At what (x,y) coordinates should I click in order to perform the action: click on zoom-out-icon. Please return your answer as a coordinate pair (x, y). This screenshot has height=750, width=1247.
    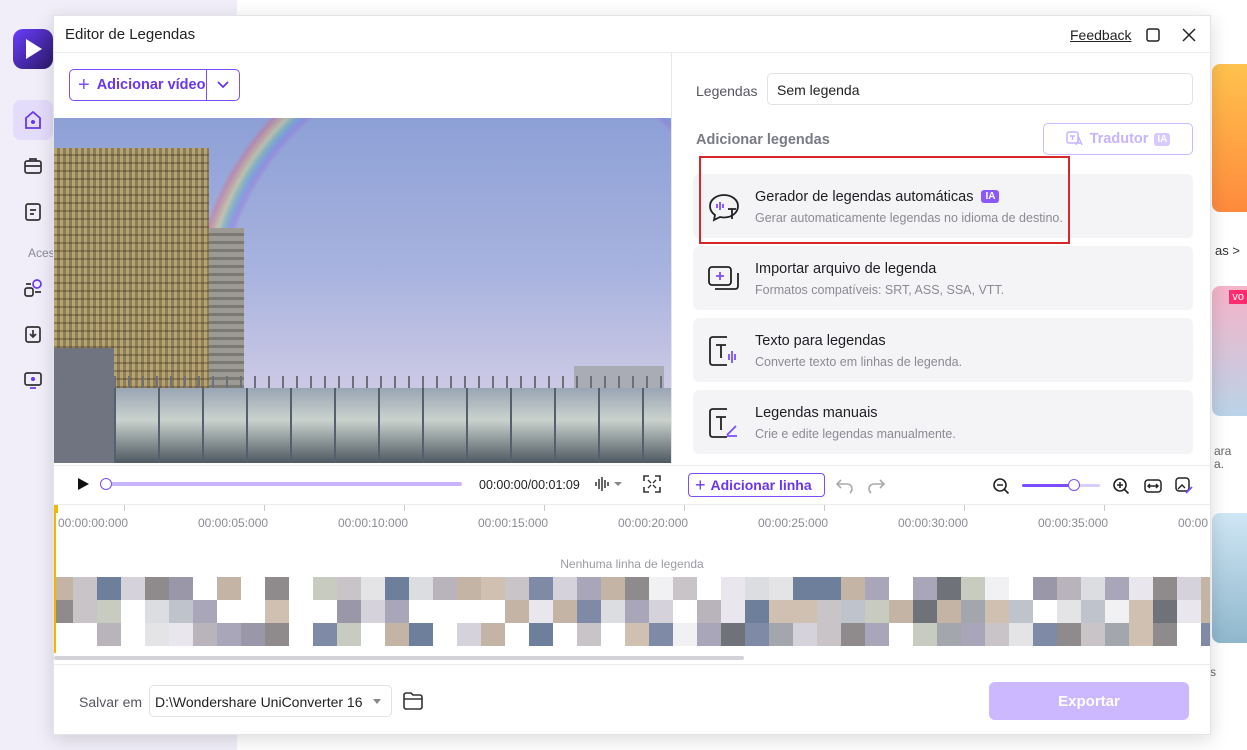
    Looking at the image, I should click on (1001, 486).